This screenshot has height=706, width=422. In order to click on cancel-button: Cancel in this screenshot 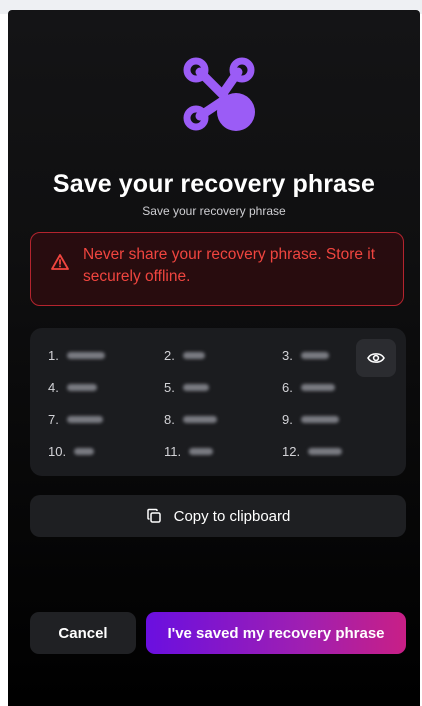, I will do `click(83, 633)`.